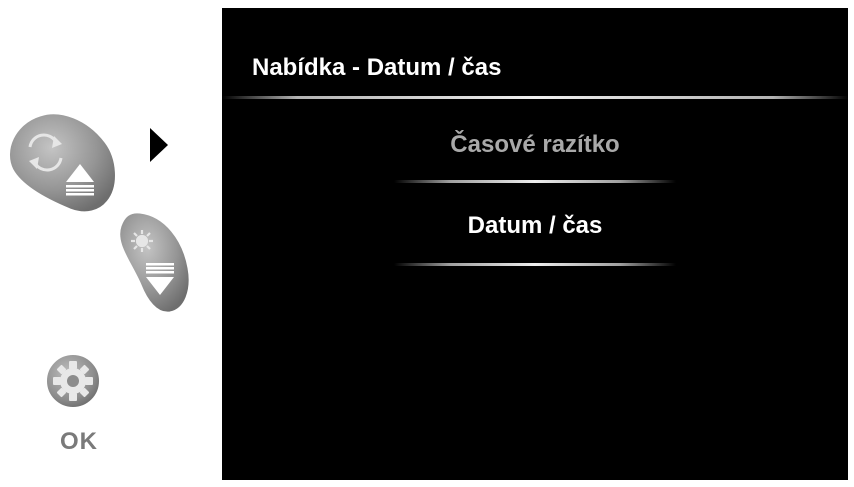 Image resolution: width=854 pixels, height=487 pixels. I want to click on menu-item-time-stamp: Časové razítko, so click(535, 145).